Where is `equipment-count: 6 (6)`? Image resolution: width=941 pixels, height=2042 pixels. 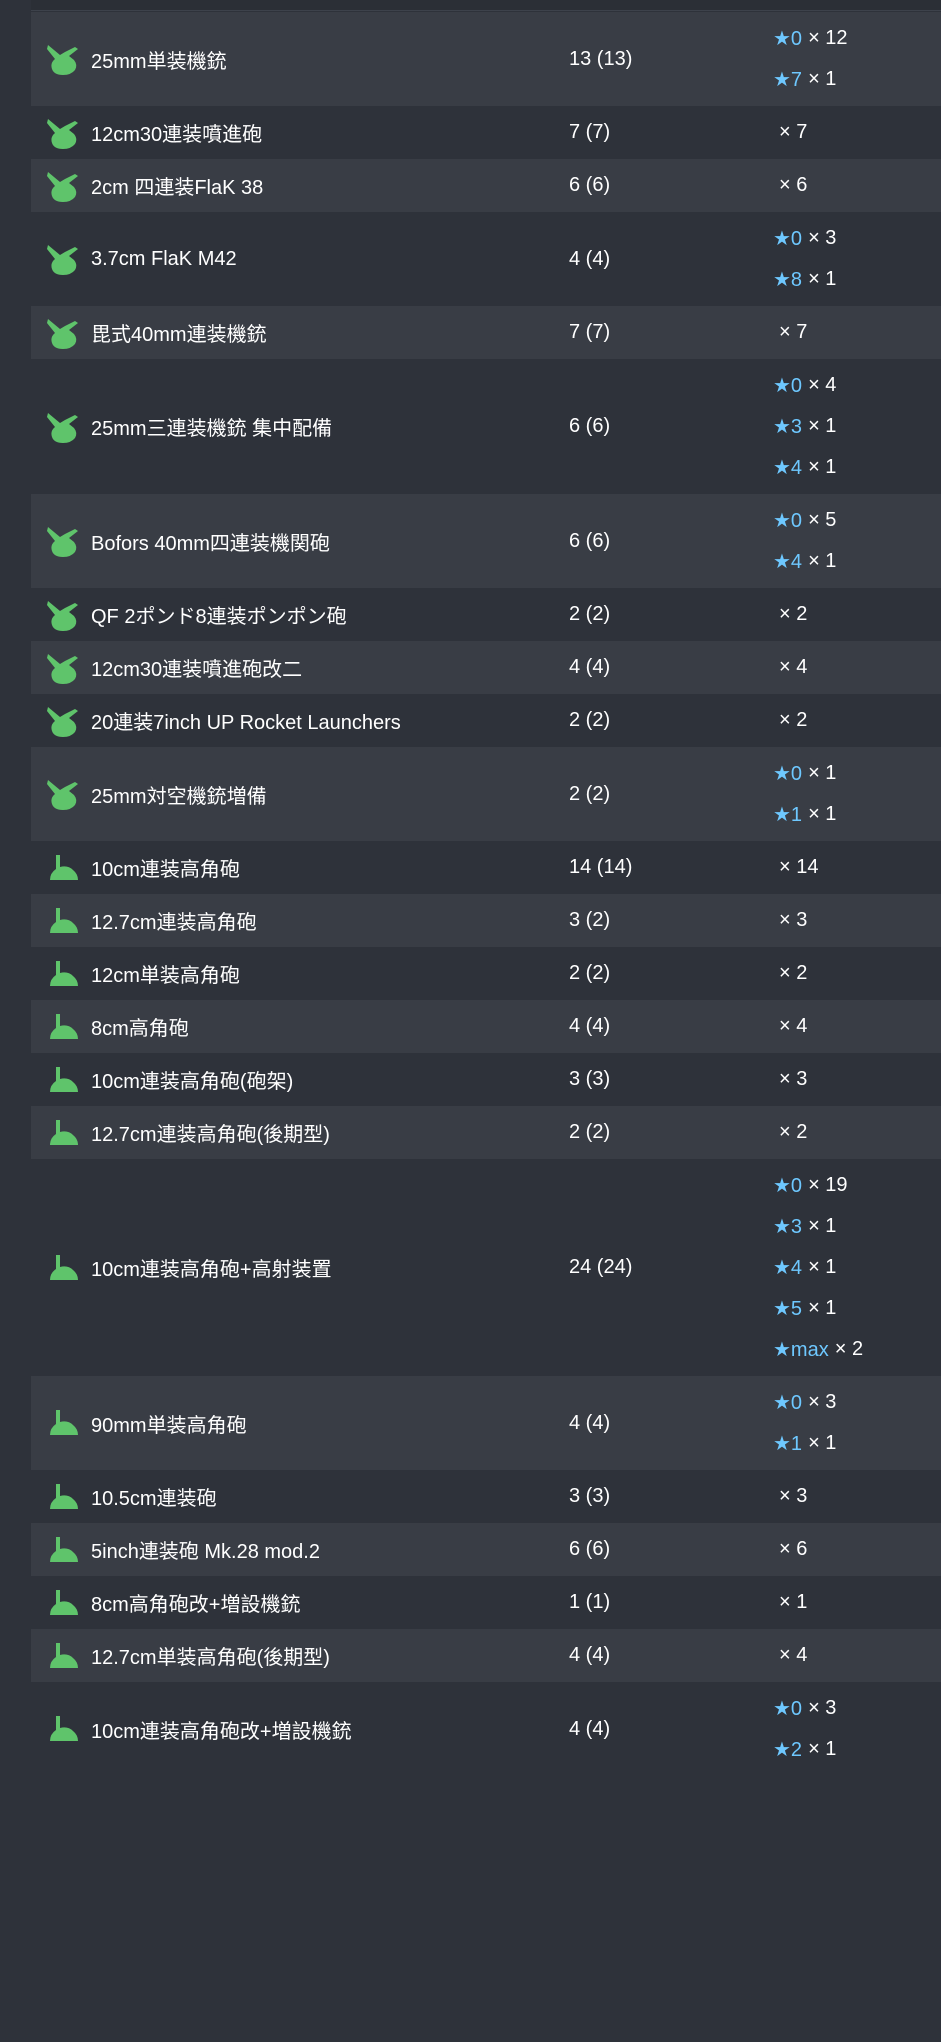 equipment-count: 6 (6) is located at coordinates (590, 185).